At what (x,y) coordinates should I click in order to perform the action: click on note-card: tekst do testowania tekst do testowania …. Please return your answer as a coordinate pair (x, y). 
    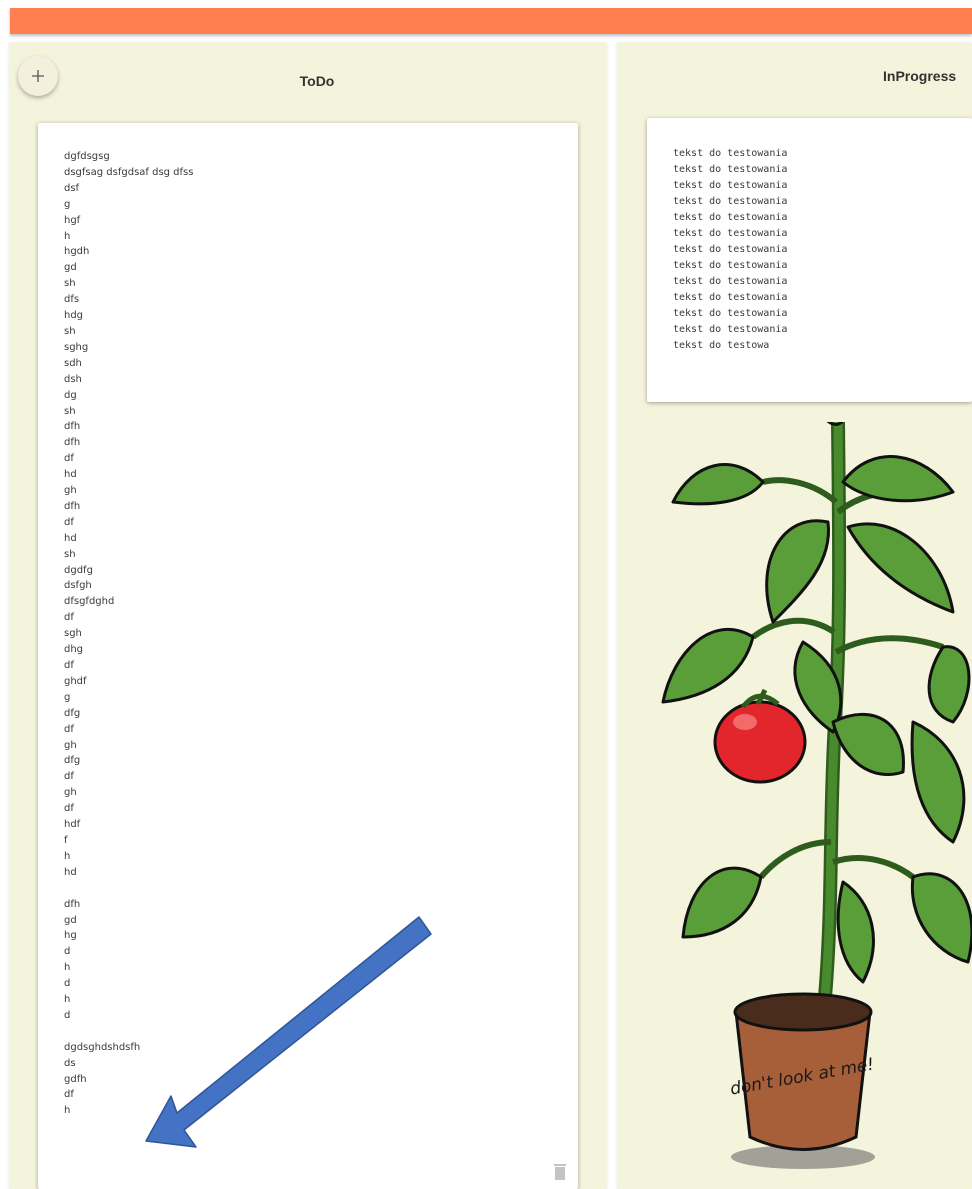
    Looking at the image, I should click on (809, 260).